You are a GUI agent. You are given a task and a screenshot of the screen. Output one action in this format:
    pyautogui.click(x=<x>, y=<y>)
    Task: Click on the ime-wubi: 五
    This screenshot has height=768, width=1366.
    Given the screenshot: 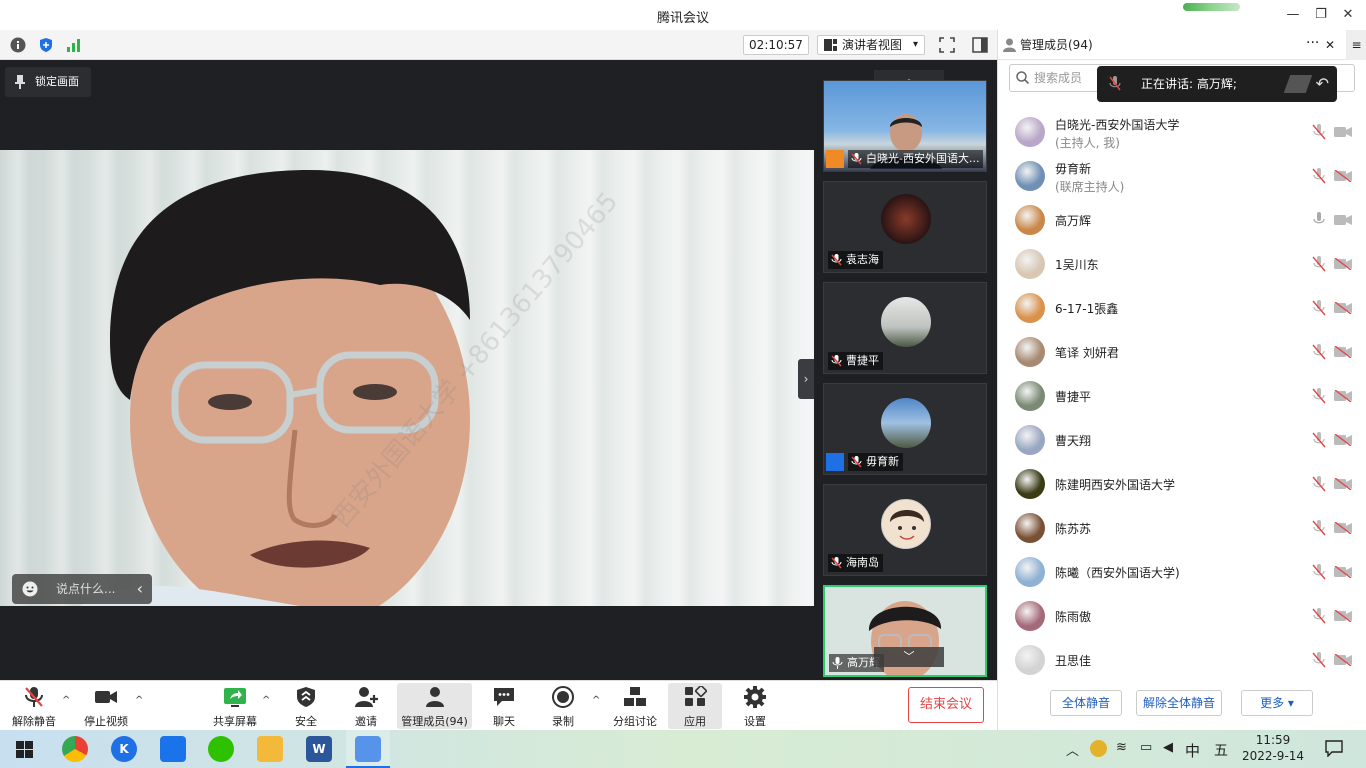 What is the action you would take?
    pyautogui.click(x=1221, y=750)
    